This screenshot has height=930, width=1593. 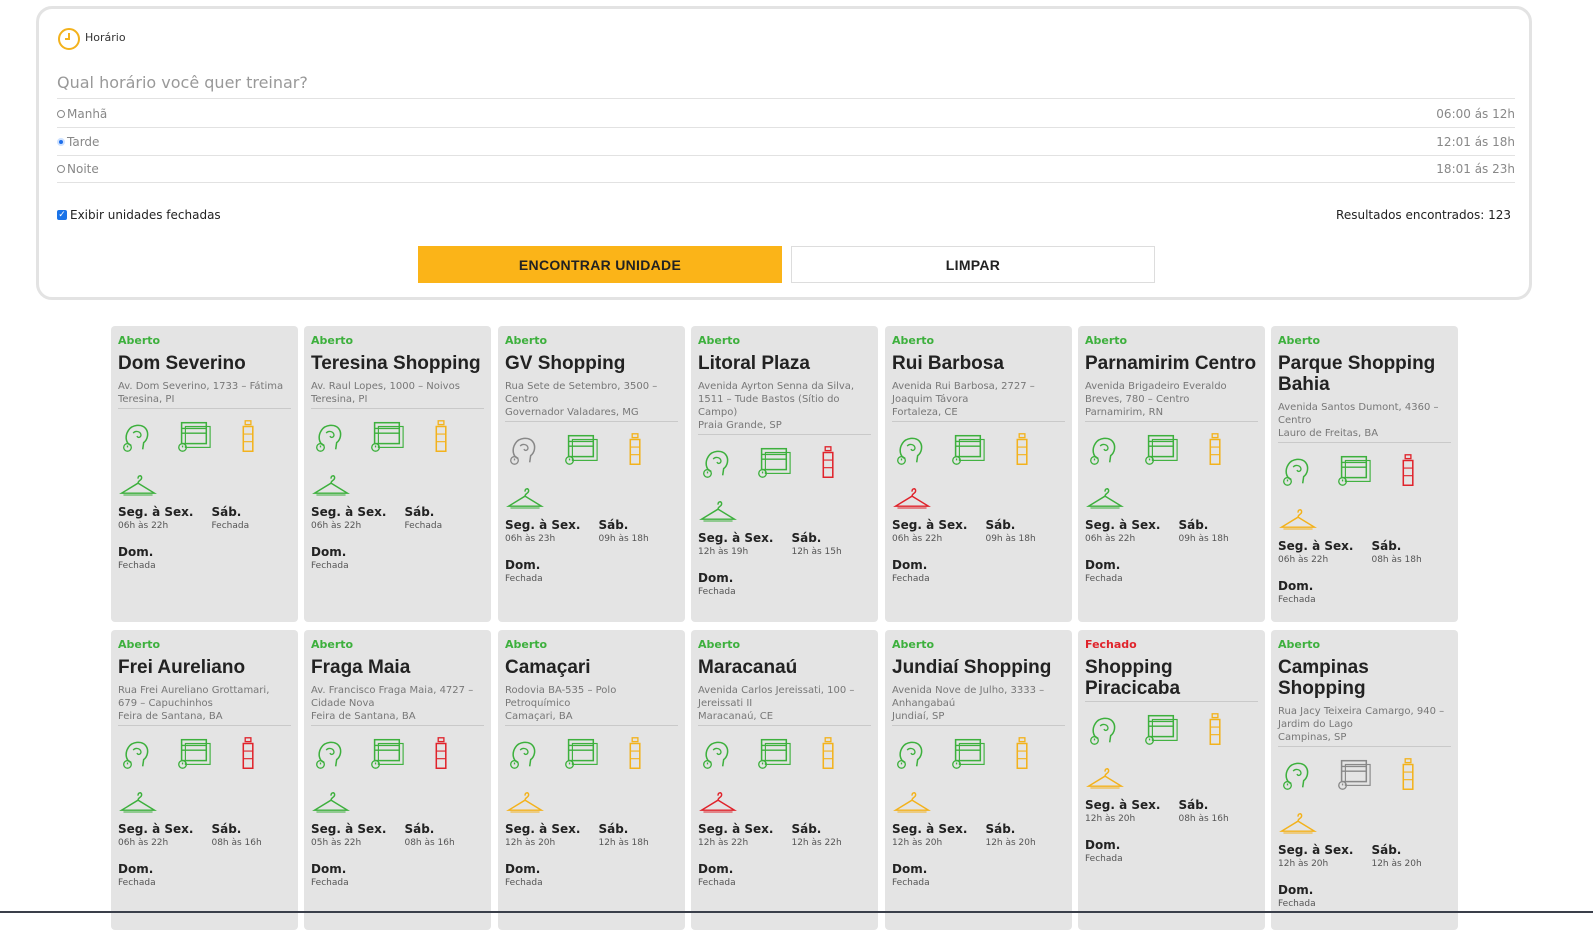 I want to click on period-option-night: Noite 18:01 ás 23h, so click(x=786, y=169).